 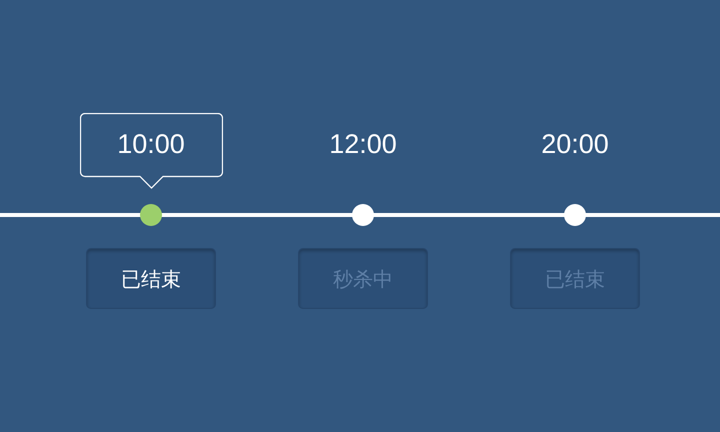 What do you see at coordinates (575, 146) in the screenshot?
I see `time-label: 20:00` at bounding box center [575, 146].